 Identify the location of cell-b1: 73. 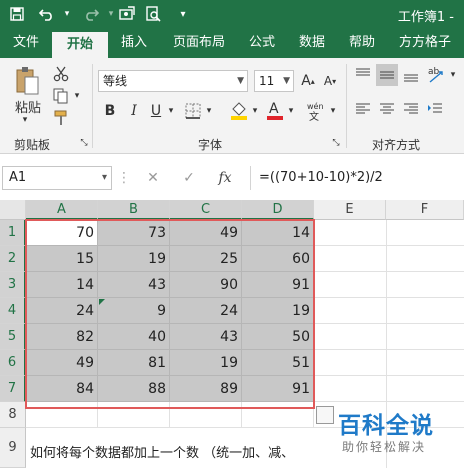
(134, 233).